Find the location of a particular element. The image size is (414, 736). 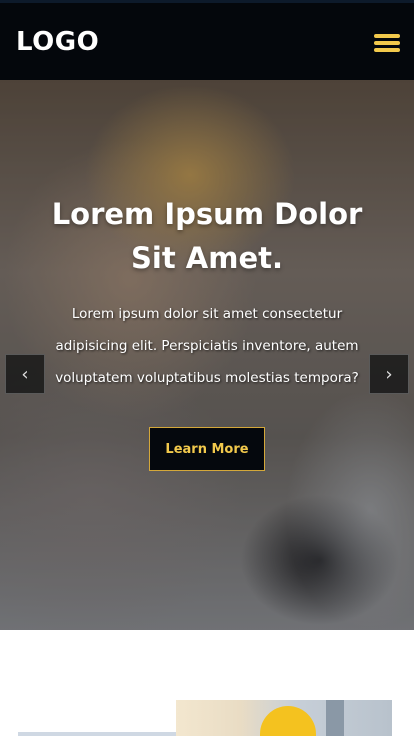

content-section is located at coordinates (207, 683).